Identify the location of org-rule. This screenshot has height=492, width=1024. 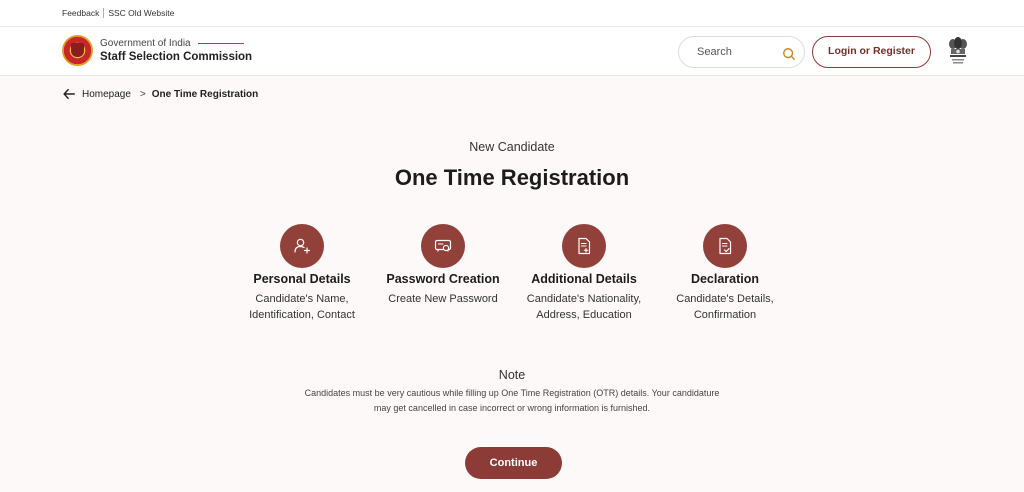
(221, 43).